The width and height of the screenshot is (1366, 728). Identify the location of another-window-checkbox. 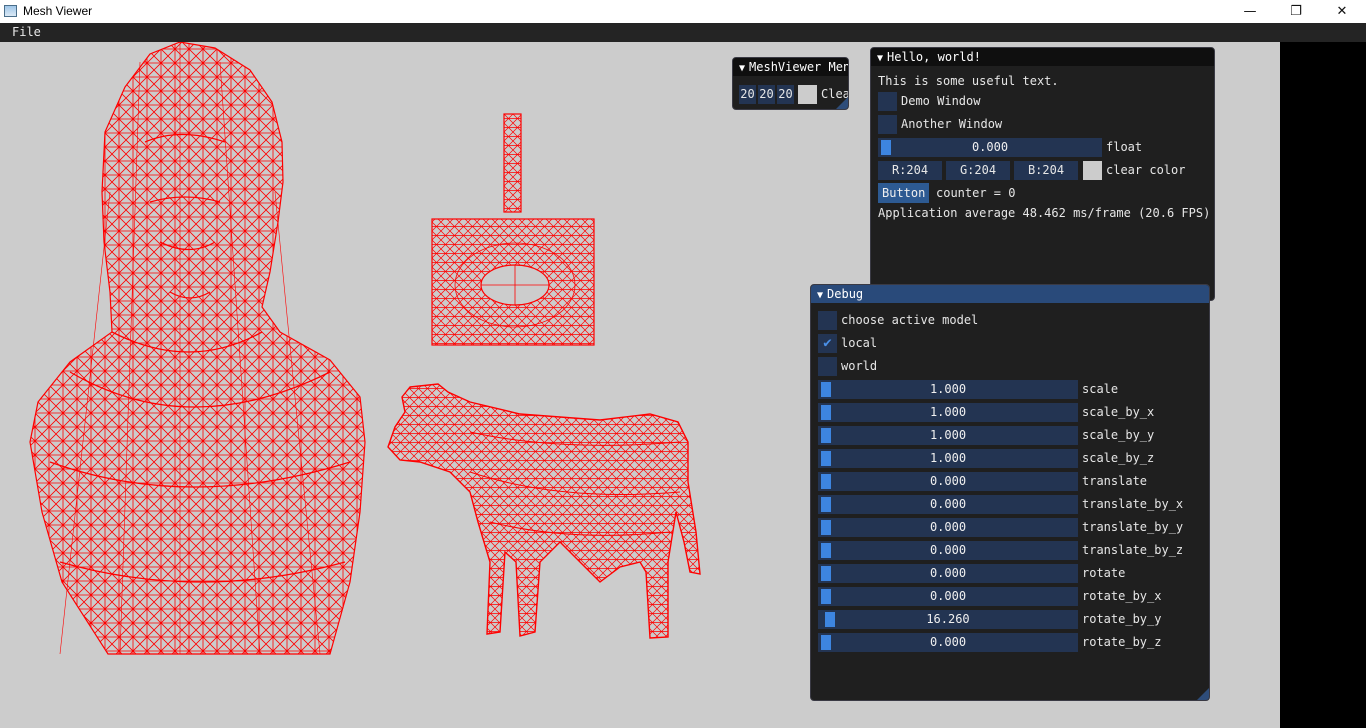
(887, 124).